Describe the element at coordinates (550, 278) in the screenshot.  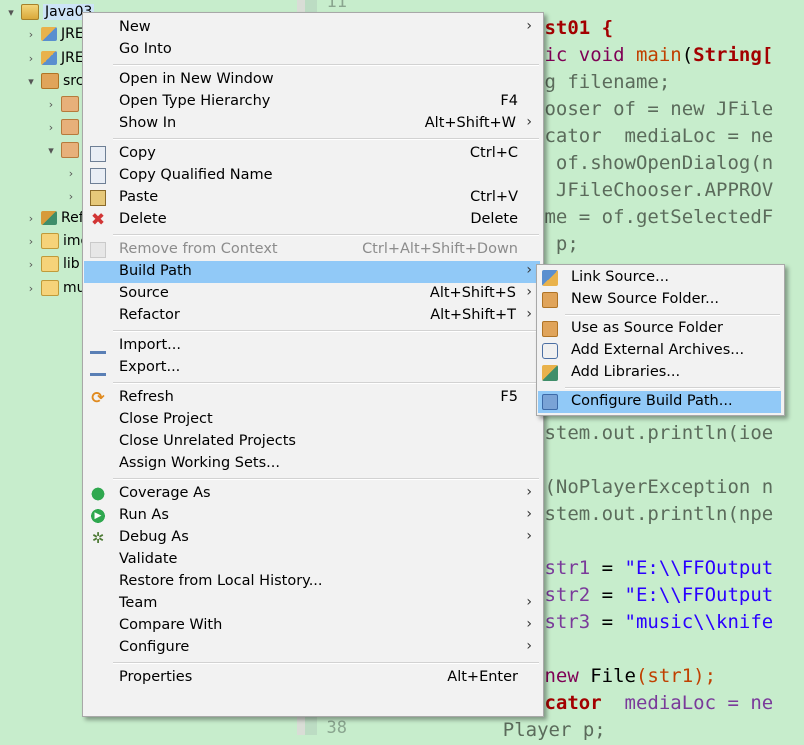
I see `link-source-icon` at that location.